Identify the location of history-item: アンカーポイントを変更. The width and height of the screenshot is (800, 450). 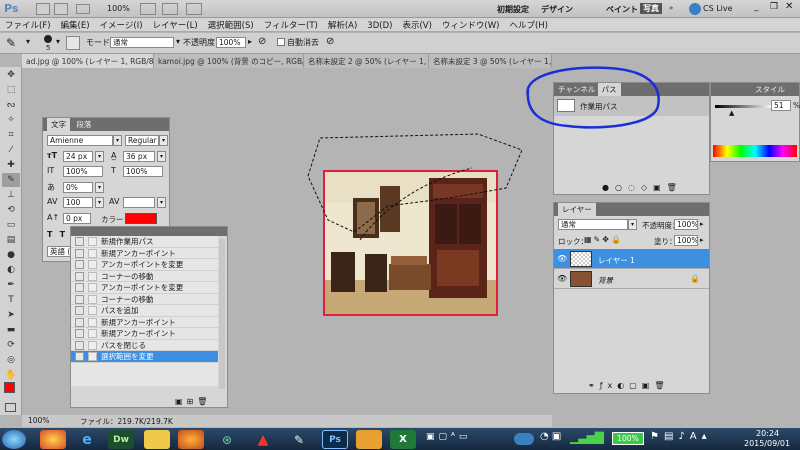
(144, 265).